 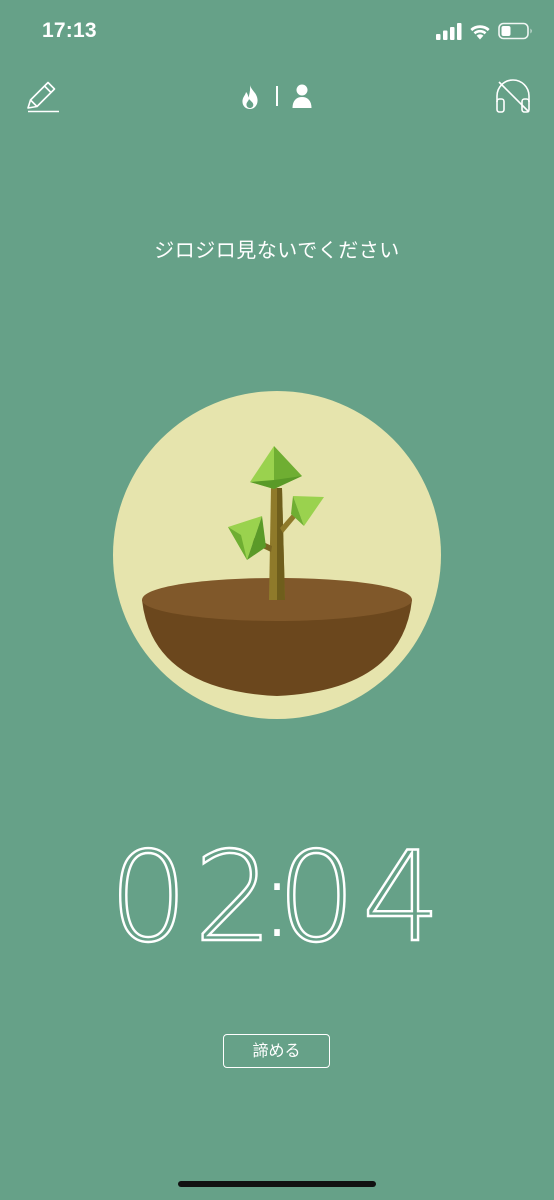 I want to click on status-icons, so click(x=485, y=31).